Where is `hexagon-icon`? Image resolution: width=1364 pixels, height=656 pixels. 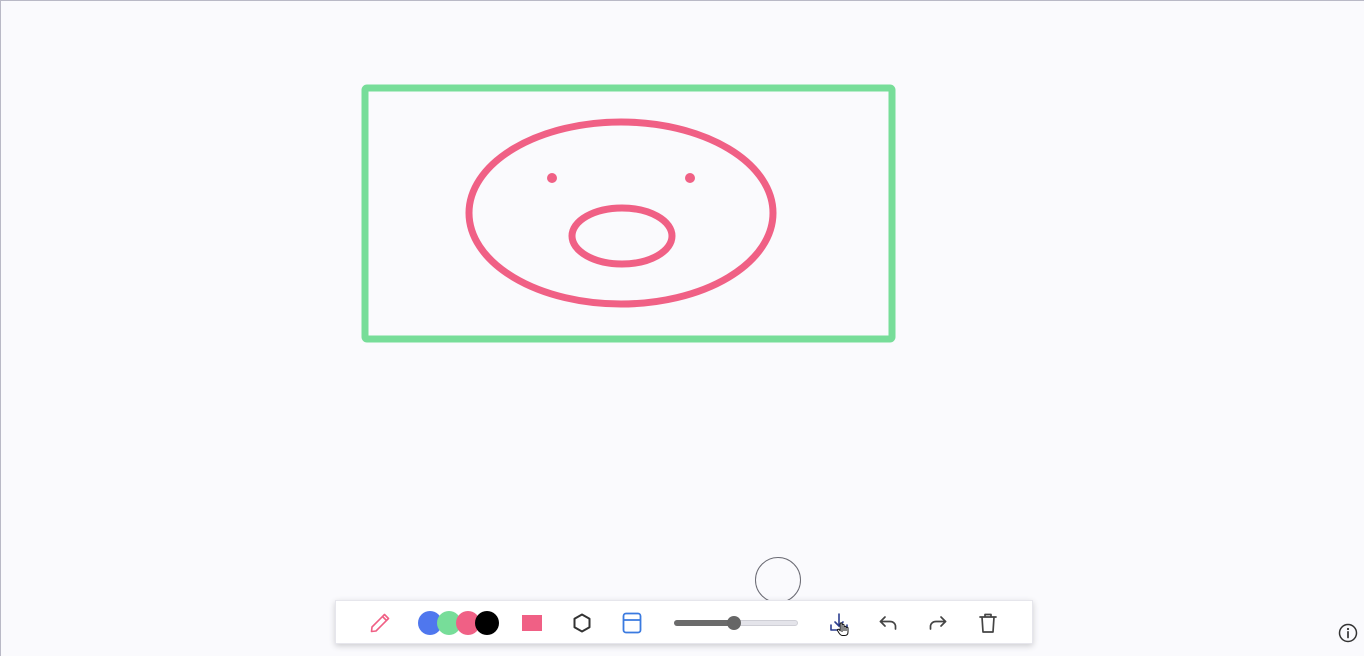 hexagon-icon is located at coordinates (582, 623).